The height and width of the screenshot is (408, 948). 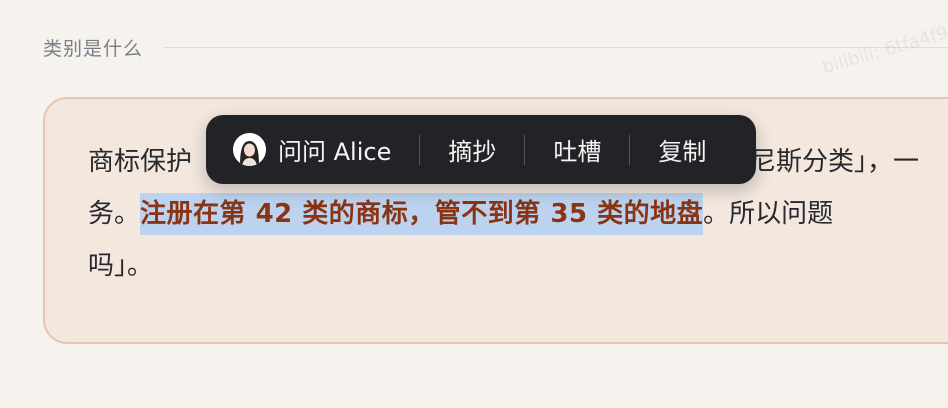 What do you see at coordinates (140, 162) in the screenshot?
I see `line1-left: 商标保护` at bounding box center [140, 162].